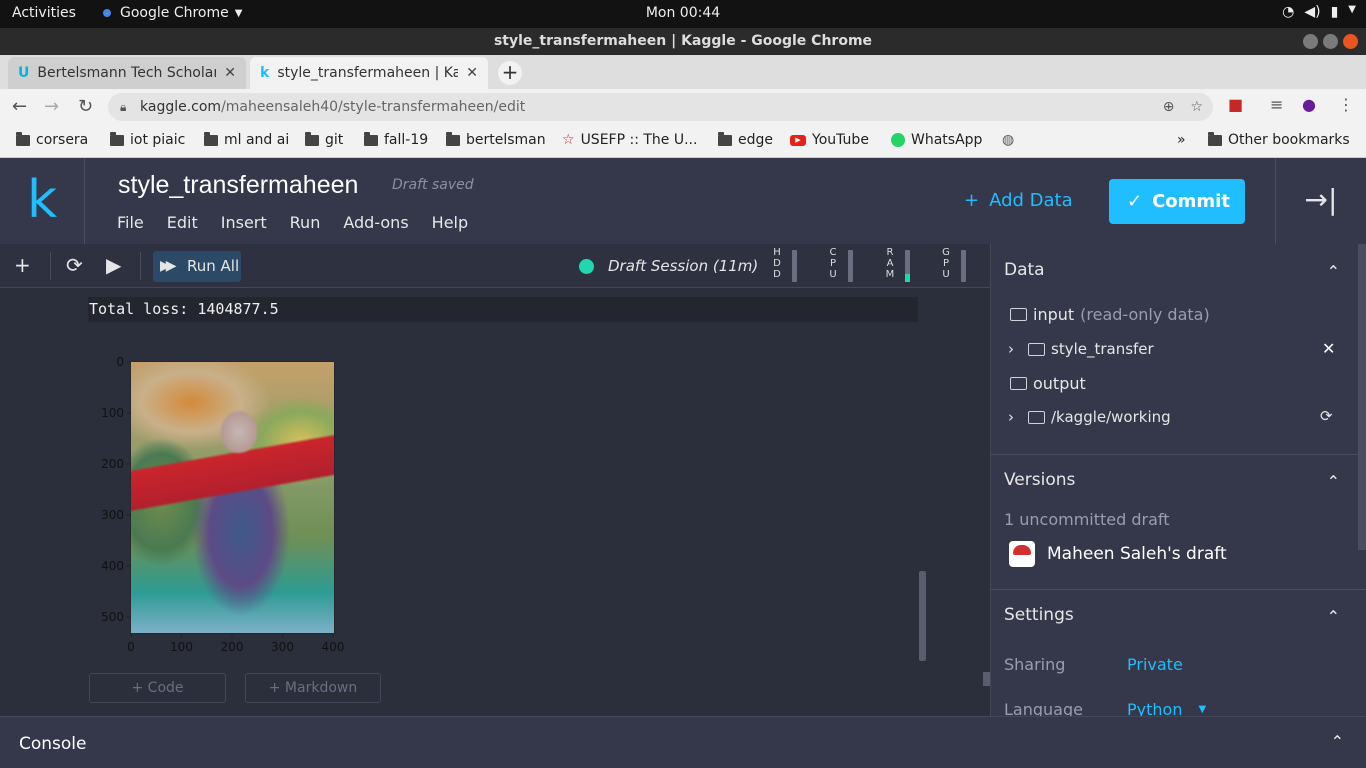 The image size is (1366, 768). Describe the element at coordinates (19, 106) in the screenshot. I see `back-button: ←` at that location.